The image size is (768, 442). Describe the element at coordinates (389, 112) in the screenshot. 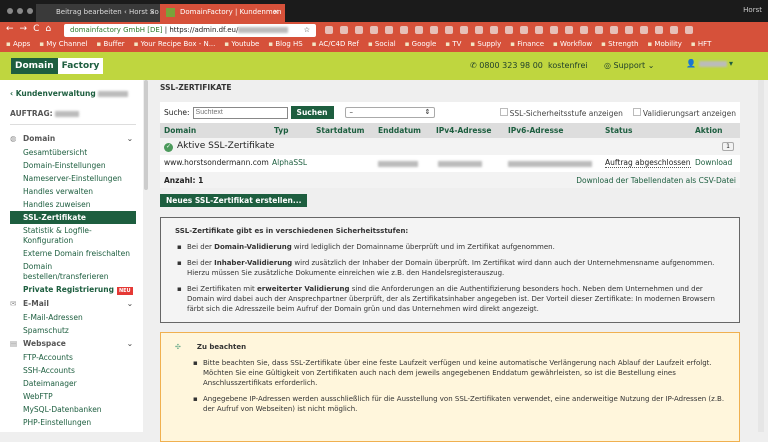

I see `filter-select: – ⇕` at that location.